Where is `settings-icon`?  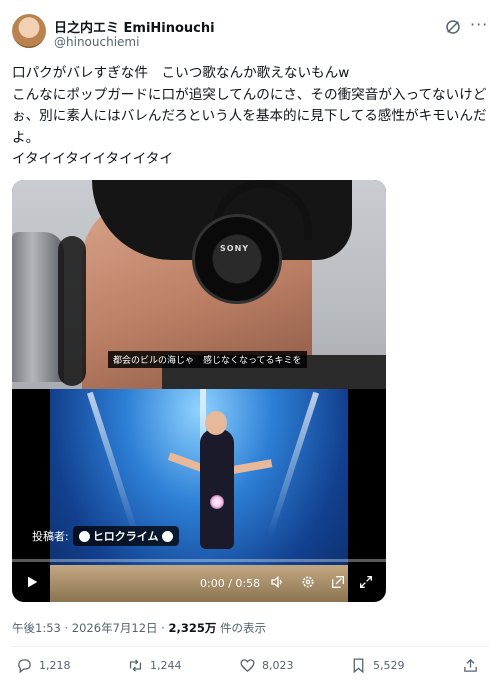
settings-icon is located at coordinates (308, 582).